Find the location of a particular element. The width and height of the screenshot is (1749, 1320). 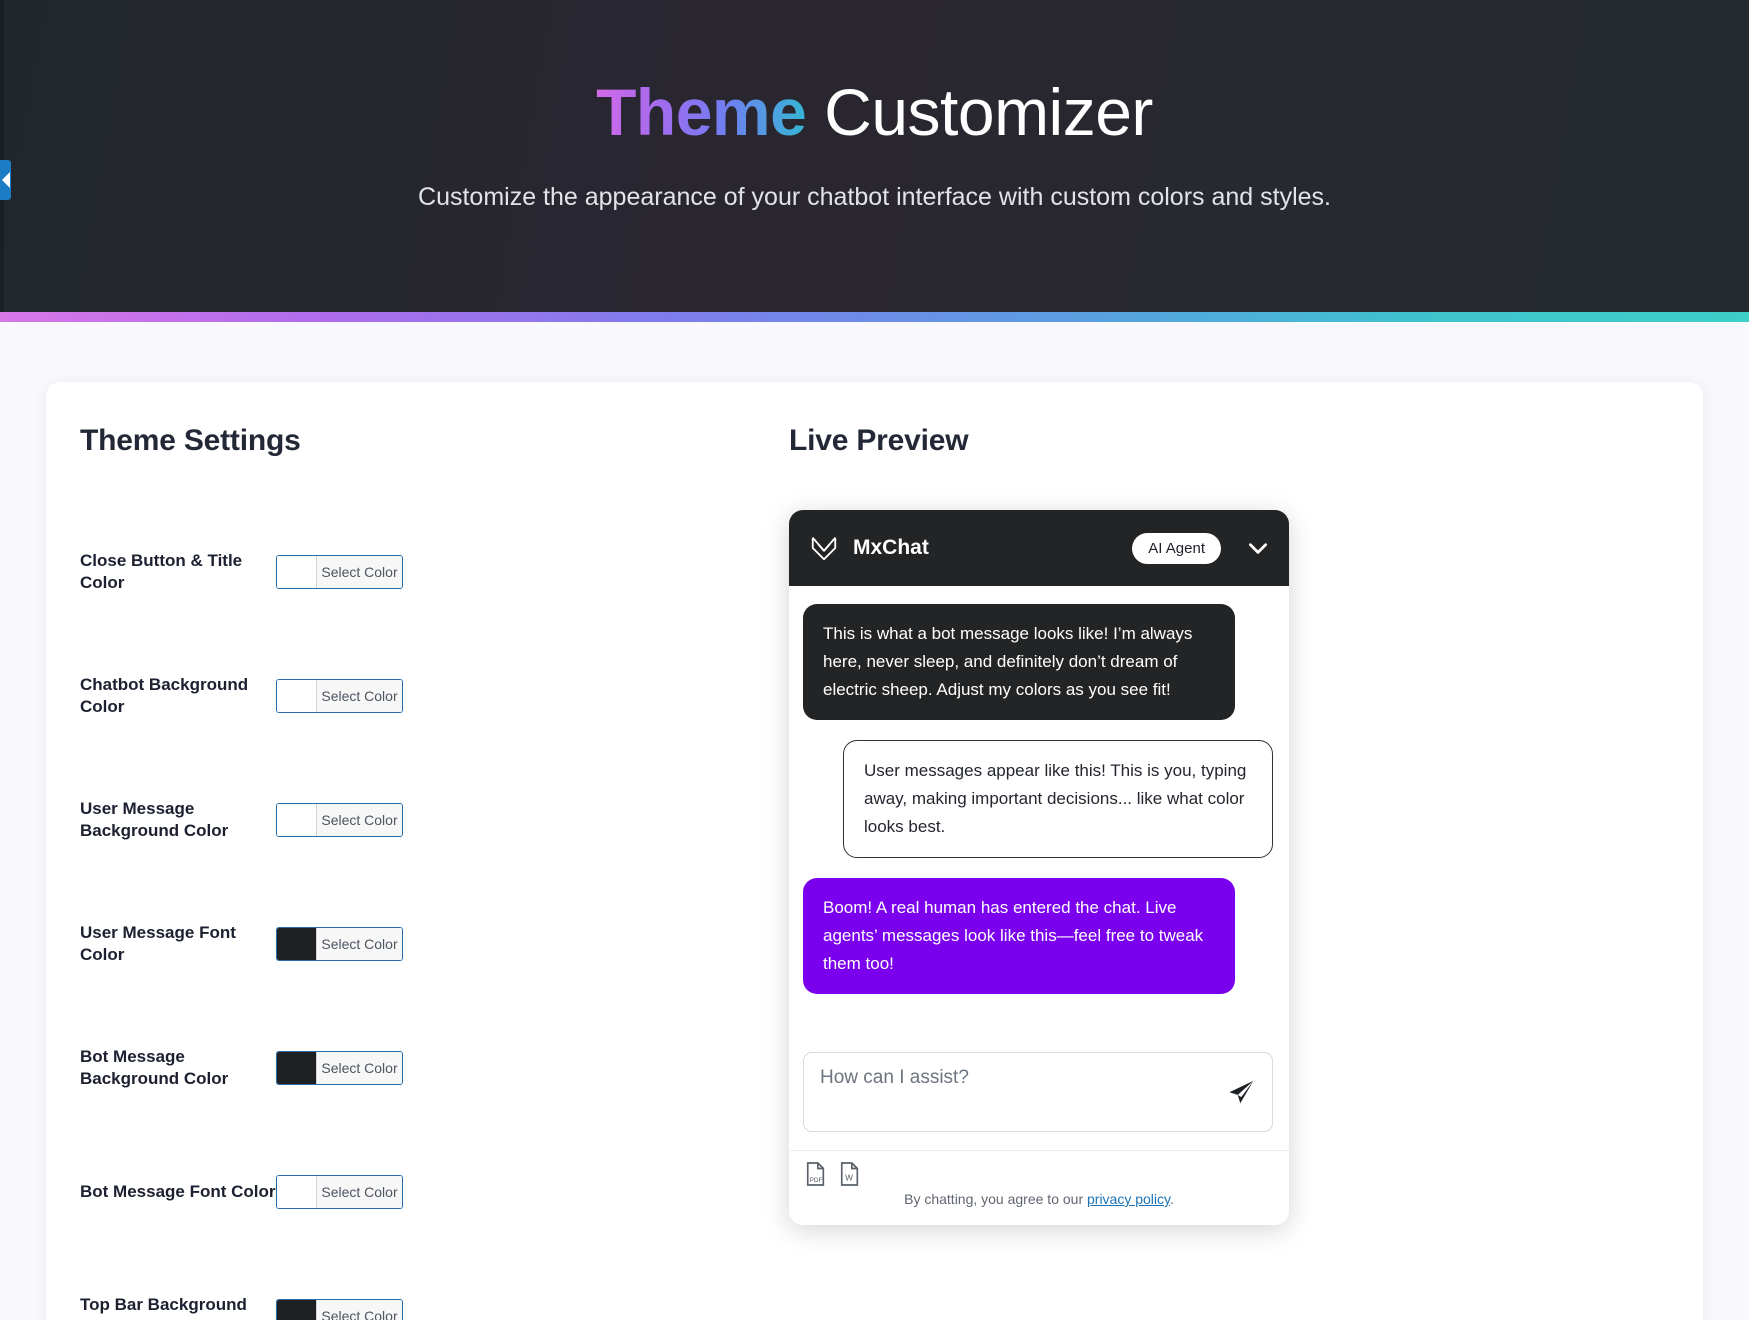

page-title: Theme Customizer is located at coordinates (874, 73).